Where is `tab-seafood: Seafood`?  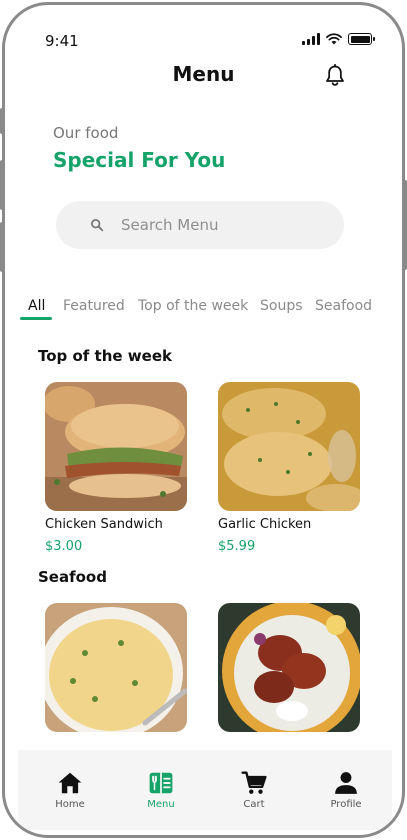
tab-seafood: Seafood is located at coordinates (343, 306).